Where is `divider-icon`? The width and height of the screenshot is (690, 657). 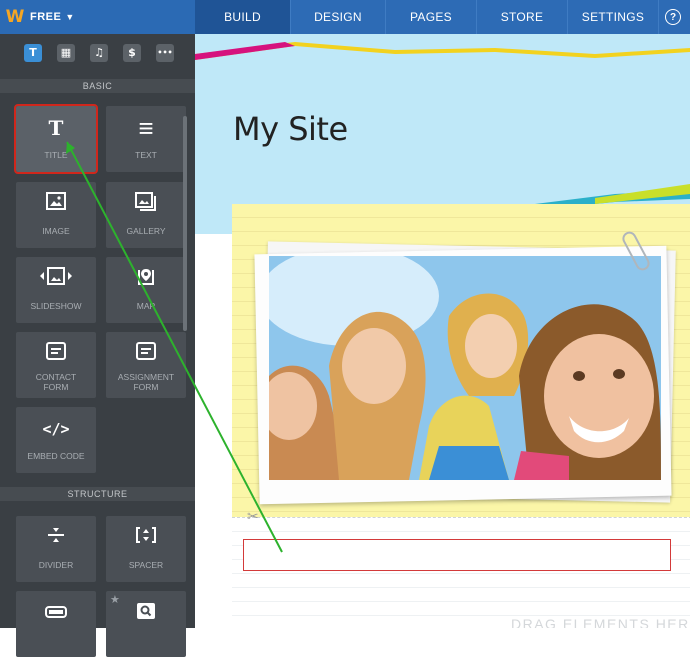 divider-icon is located at coordinates (56, 538).